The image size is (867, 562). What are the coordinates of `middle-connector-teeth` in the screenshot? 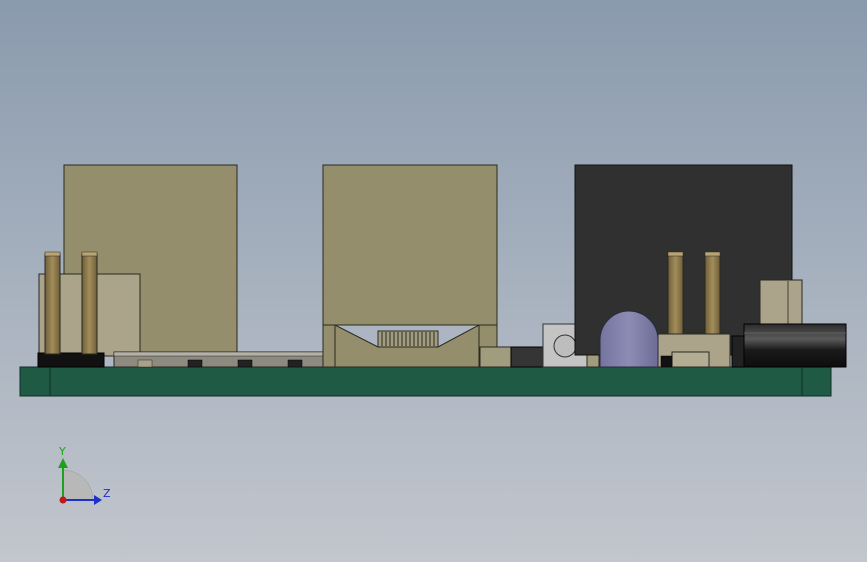 It's located at (408, 339).